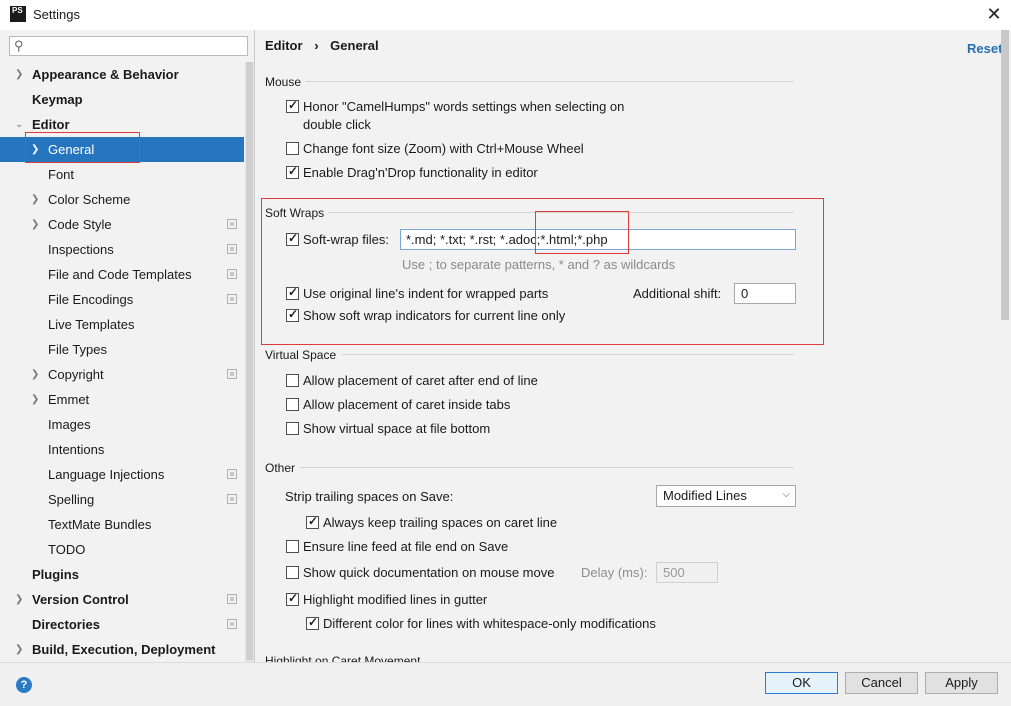 The image size is (1011, 706). I want to click on ok-button: OK, so click(801, 683).